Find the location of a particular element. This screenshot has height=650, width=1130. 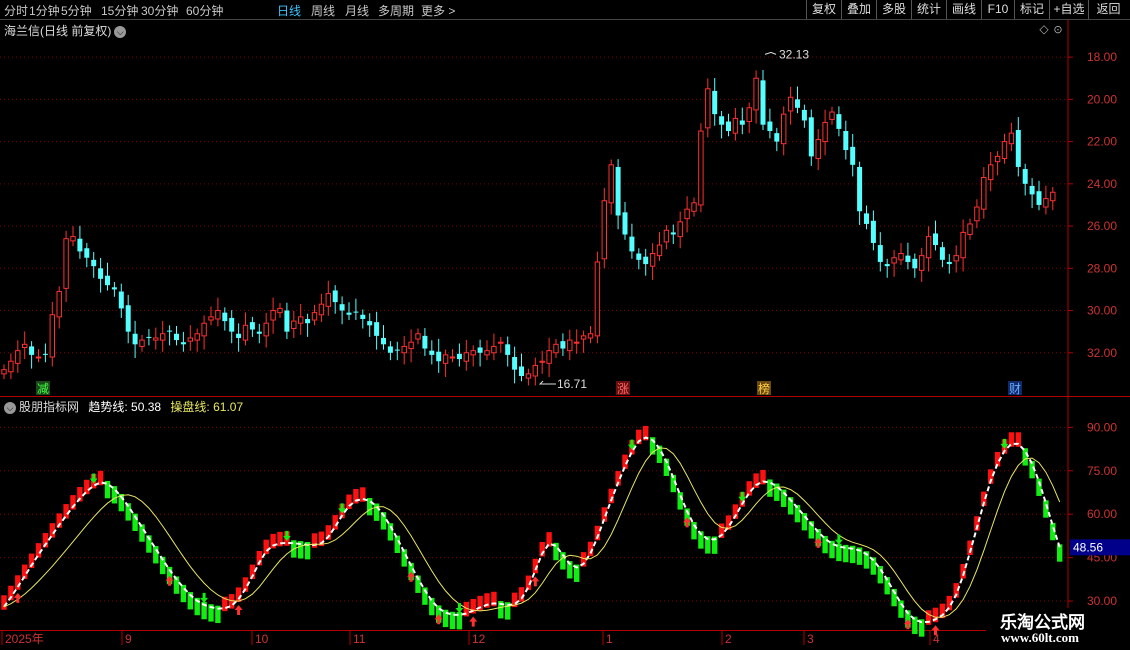

event-marker-label: 涨 is located at coordinates (623, 388).